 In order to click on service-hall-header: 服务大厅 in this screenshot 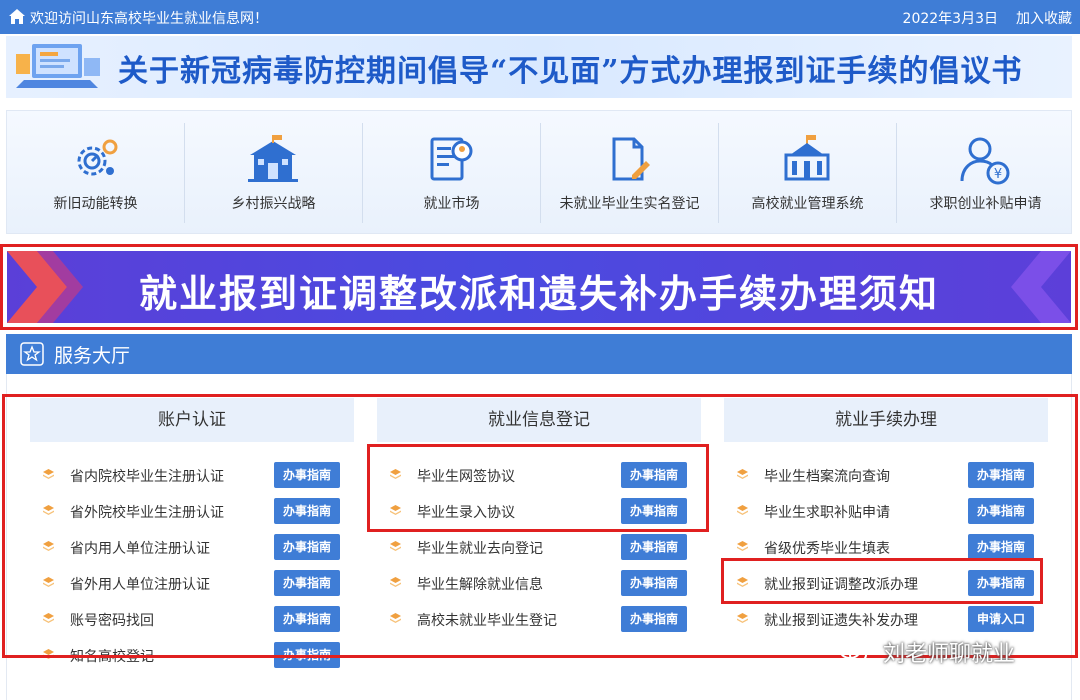, I will do `click(539, 354)`.